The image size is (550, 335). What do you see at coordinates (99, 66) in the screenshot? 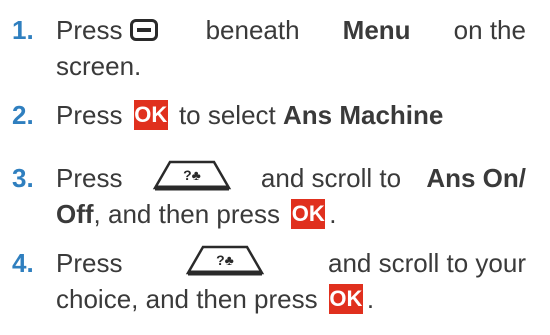
I see `step-word-screen: screen.` at bounding box center [99, 66].